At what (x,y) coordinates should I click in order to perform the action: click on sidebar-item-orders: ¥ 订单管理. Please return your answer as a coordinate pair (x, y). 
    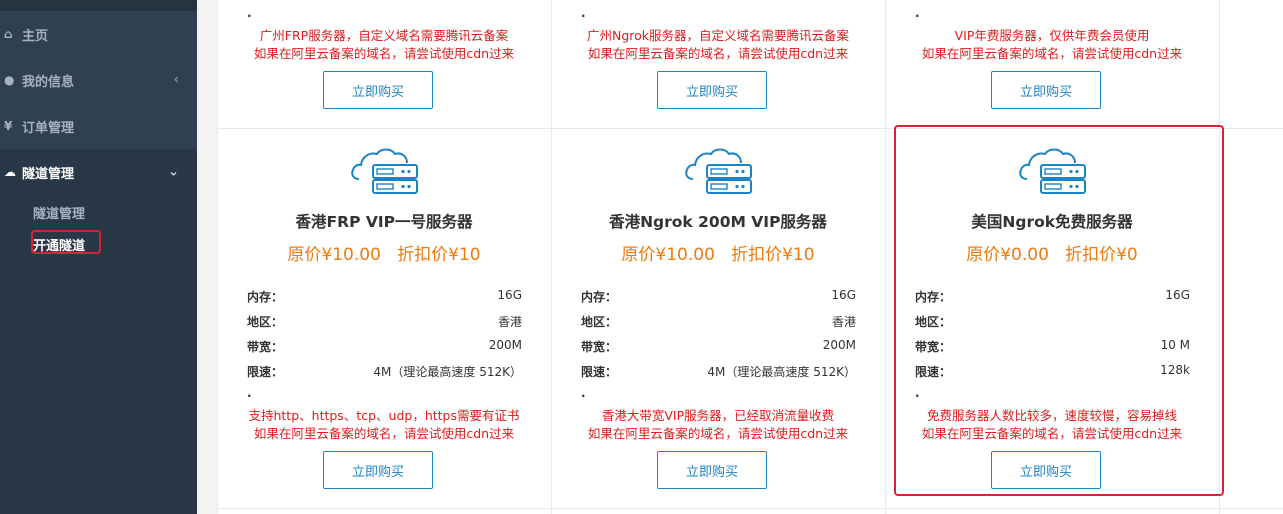
    Looking at the image, I should click on (98, 126).